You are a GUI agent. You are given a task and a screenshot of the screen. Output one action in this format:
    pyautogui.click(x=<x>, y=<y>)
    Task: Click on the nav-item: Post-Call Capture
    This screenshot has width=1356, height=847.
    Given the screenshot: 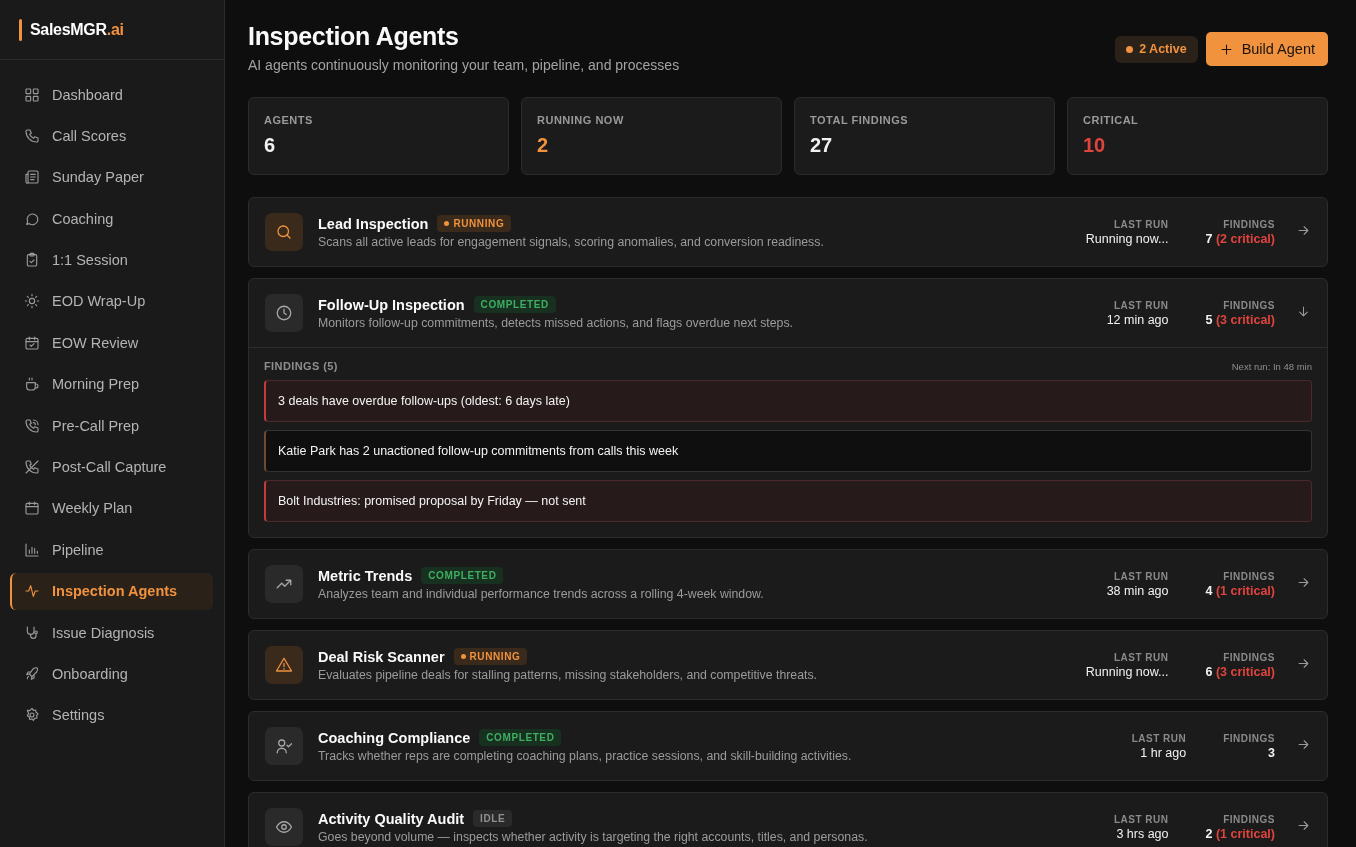 What is the action you would take?
    pyautogui.click(x=111, y=467)
    